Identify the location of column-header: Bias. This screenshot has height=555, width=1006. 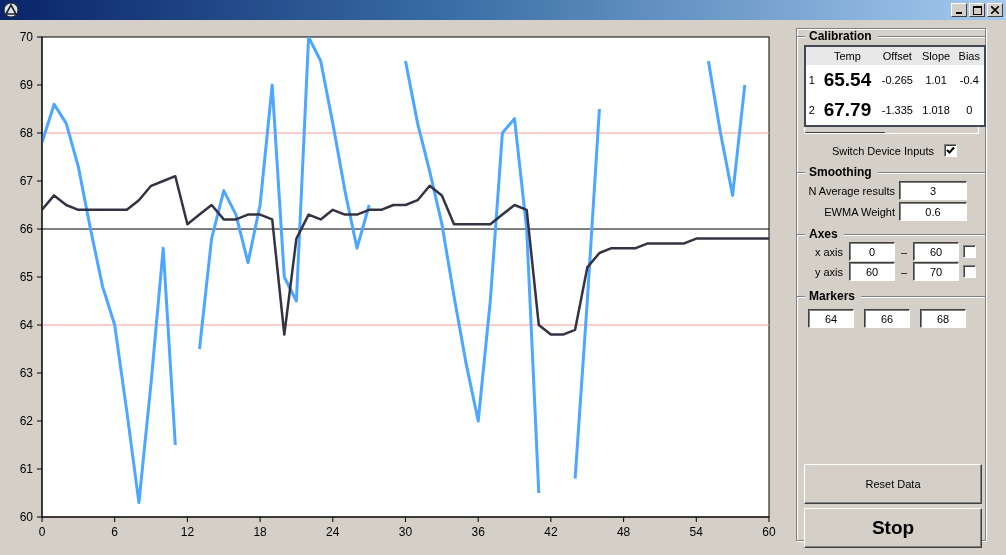
(969, 55).